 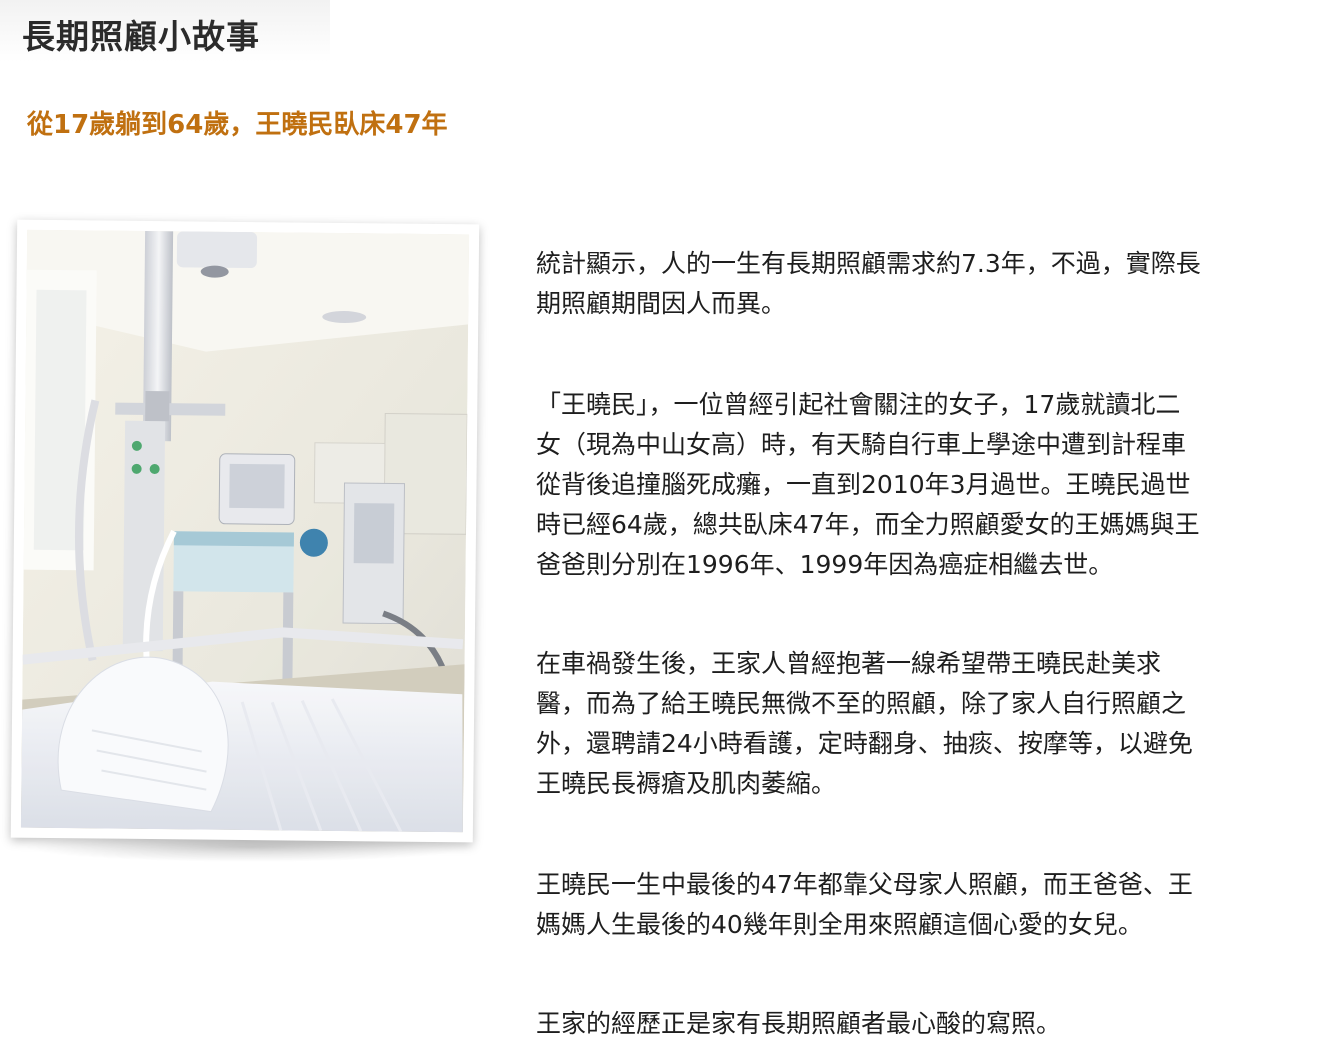 What do you see at coordinates (868, 524) in the screenshot?
I see `paragraph-line: 時已經64歲，總共臥床47年，而全力照顧愛女的王媽媽與王` at bounding box center [868, 524].